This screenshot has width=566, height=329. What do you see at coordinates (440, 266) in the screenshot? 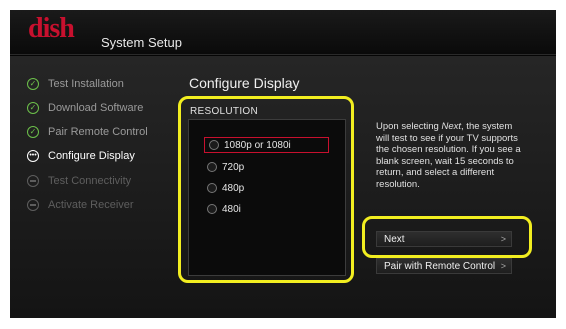
I see `pair-remote-button-label: Pair with Remote Control` at bounding box center [440, 266].